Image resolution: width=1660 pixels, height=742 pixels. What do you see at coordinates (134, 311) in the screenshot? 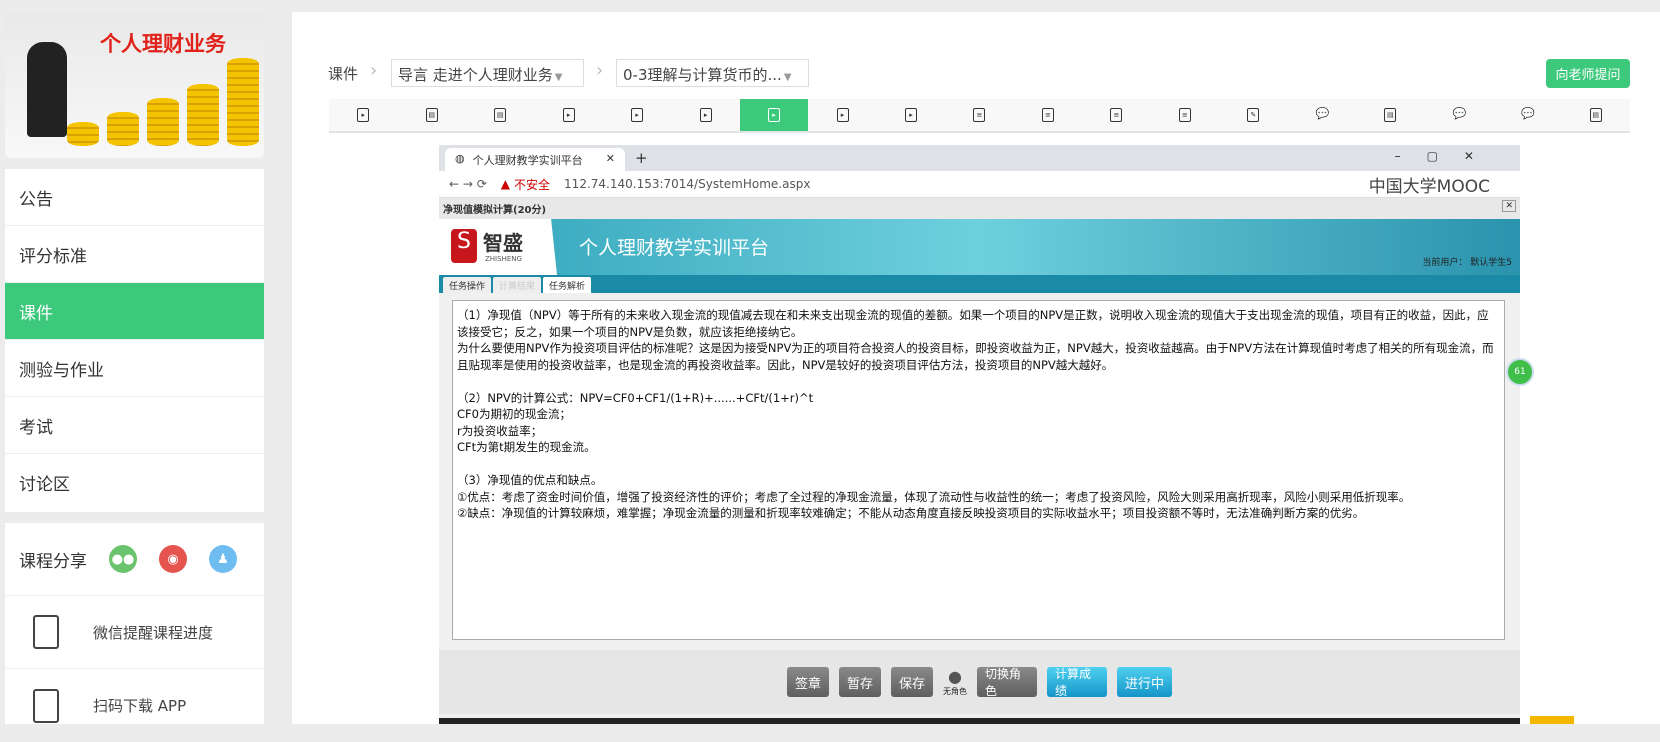
I see `sidebar-item-courseware: 课件` at bounding box center [134, 311].